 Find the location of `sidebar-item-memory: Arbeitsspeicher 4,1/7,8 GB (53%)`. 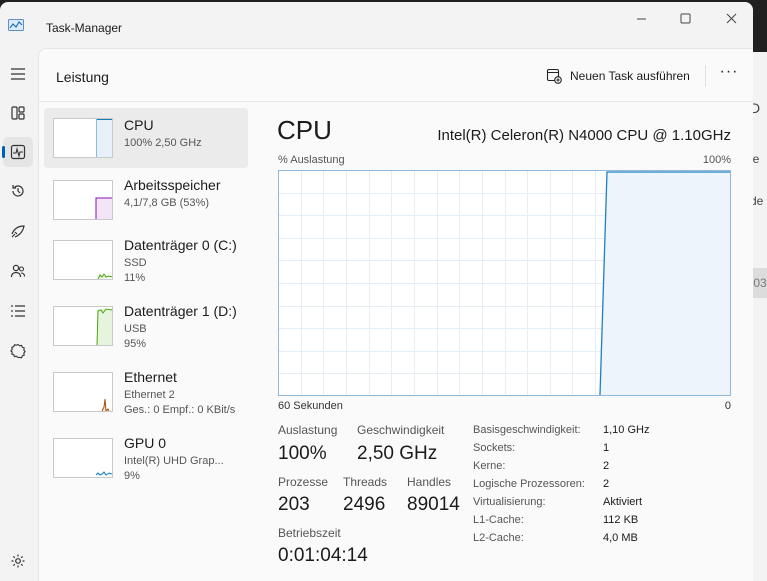

sidebar-item-memory: Arbeitsspeicher 4,1/7,8 GB (53%) is located at coordinates (146, 198).